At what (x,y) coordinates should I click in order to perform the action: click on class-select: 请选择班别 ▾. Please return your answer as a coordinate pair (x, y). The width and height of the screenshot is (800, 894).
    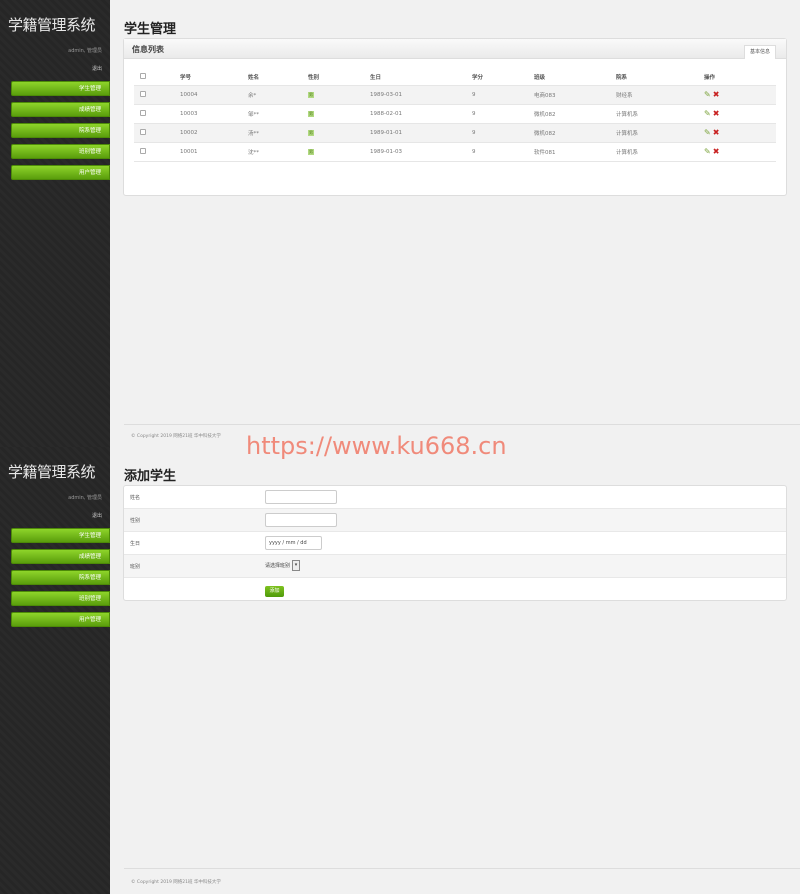
    Looking at the image, I should click on (283, 566).